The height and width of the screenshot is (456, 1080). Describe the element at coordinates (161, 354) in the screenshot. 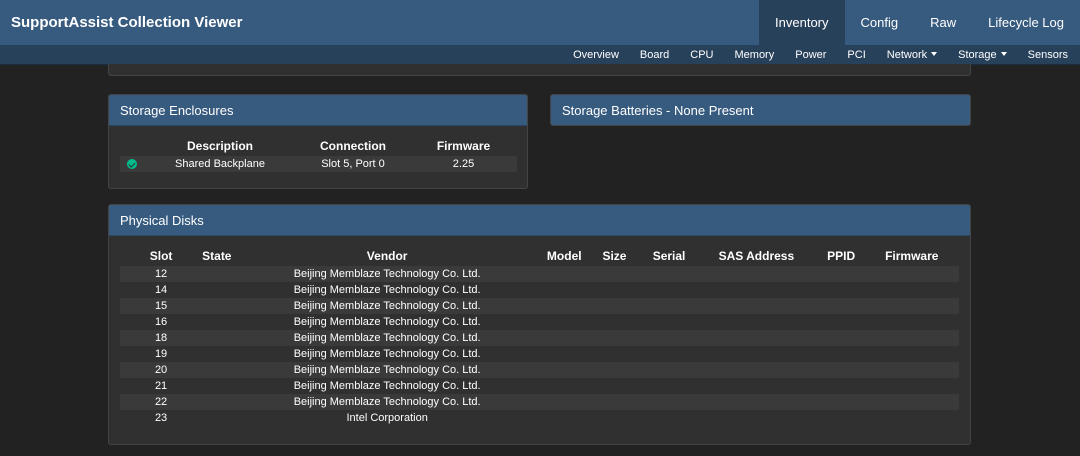

I see `slot-cell: 19` at that location.